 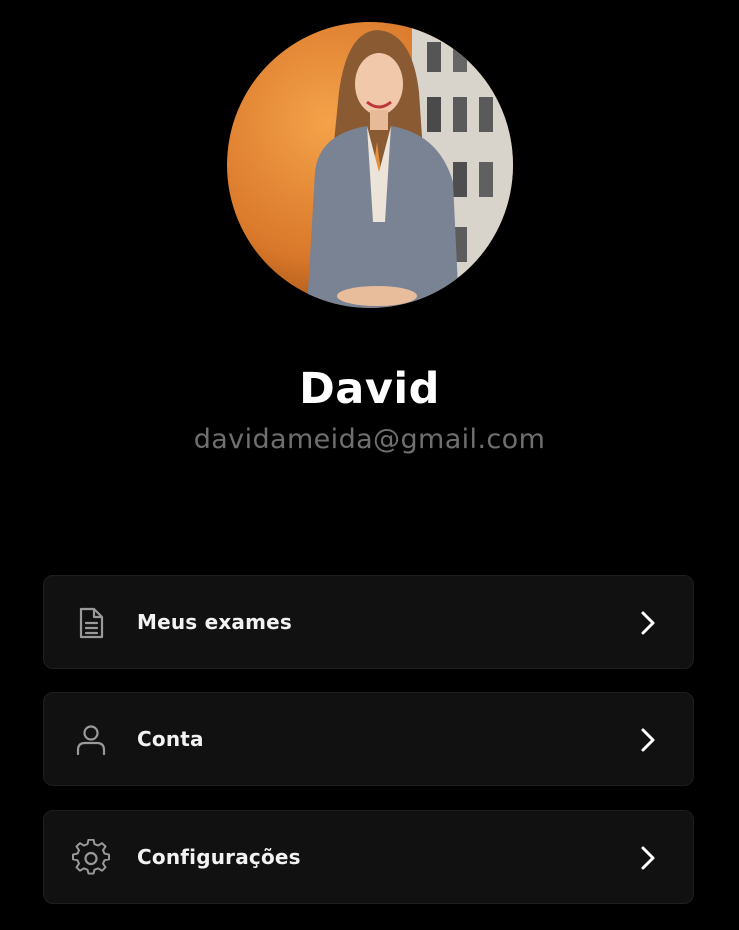 I want to click on menu-item-label: Configurações, so click(x=219, y=857).